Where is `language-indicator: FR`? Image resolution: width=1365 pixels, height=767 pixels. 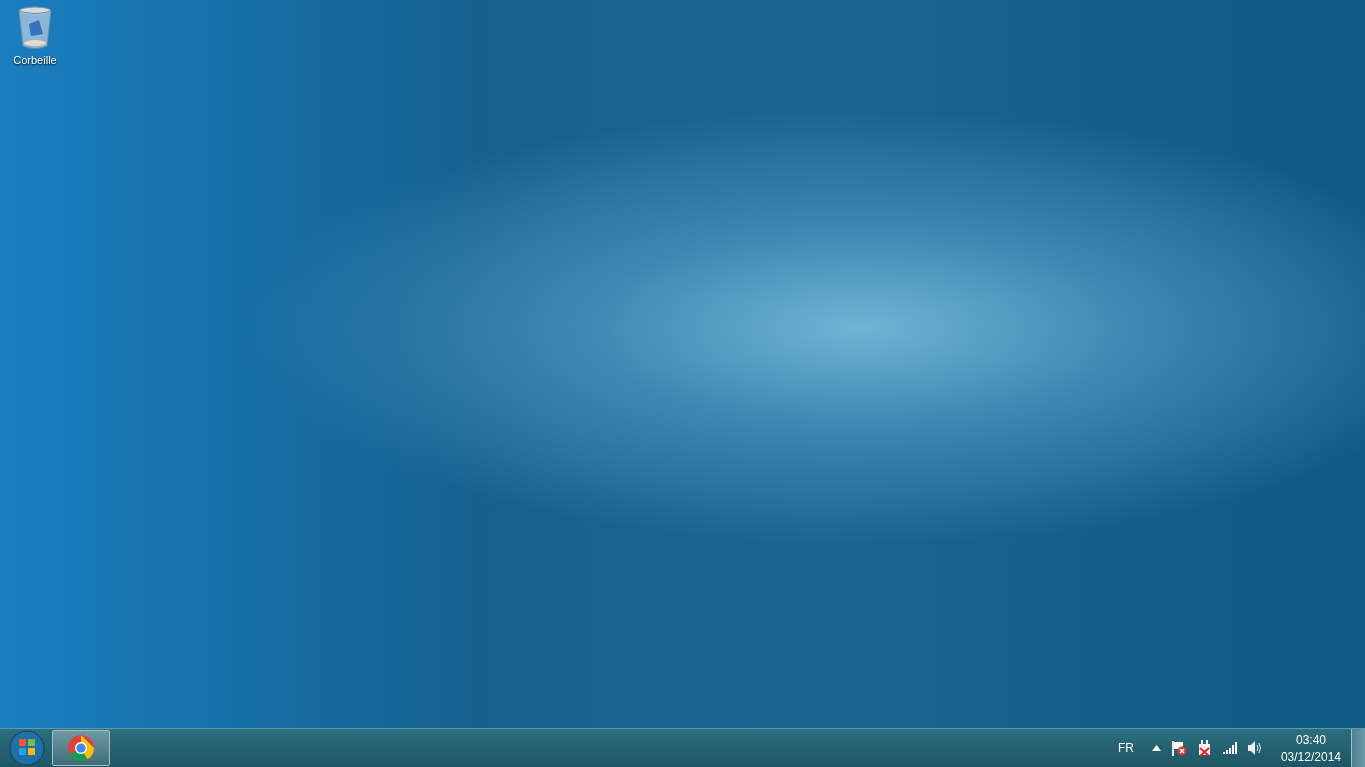 language-indicator: FR is located at coordinates (1125, 748).